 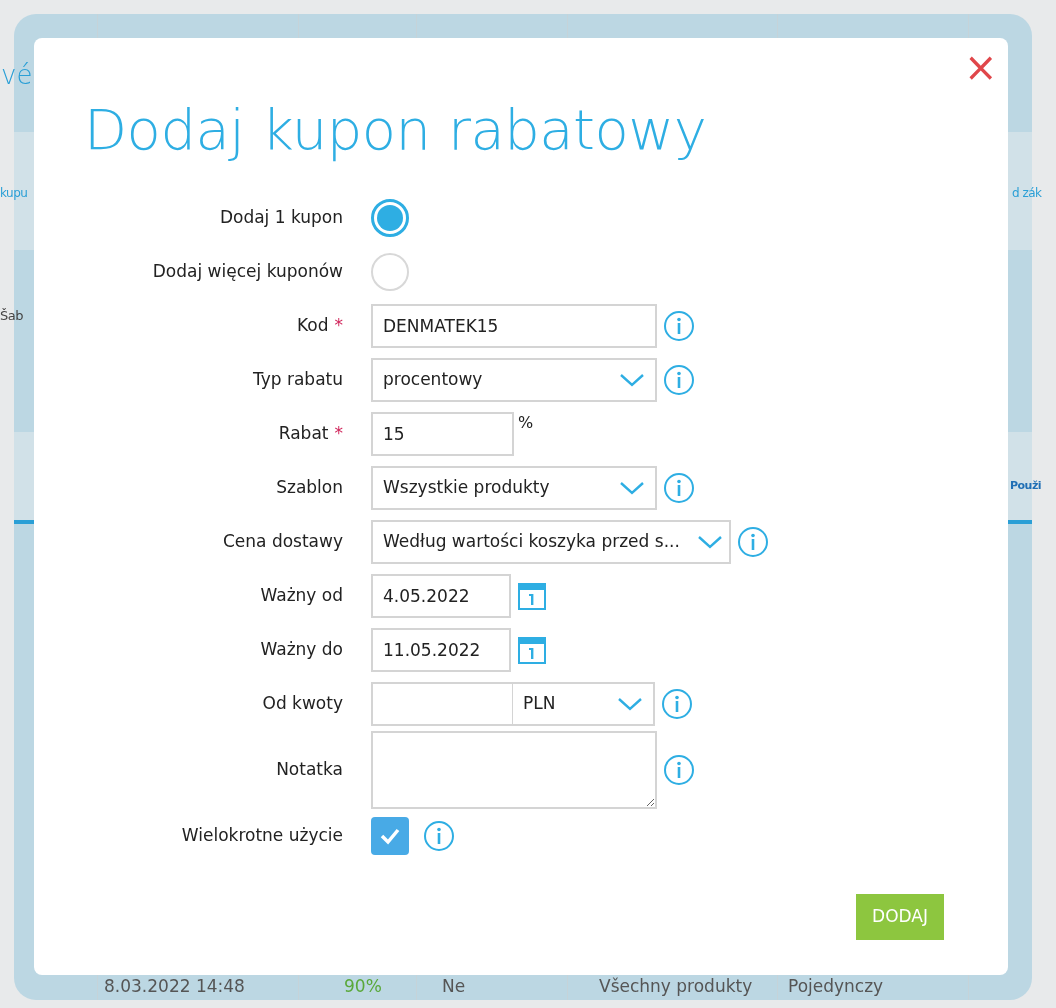 What do you see at coordinates (1026, 486) in the screenshot?
I see `column-header: Použi` at bounding box center [1026, 486].